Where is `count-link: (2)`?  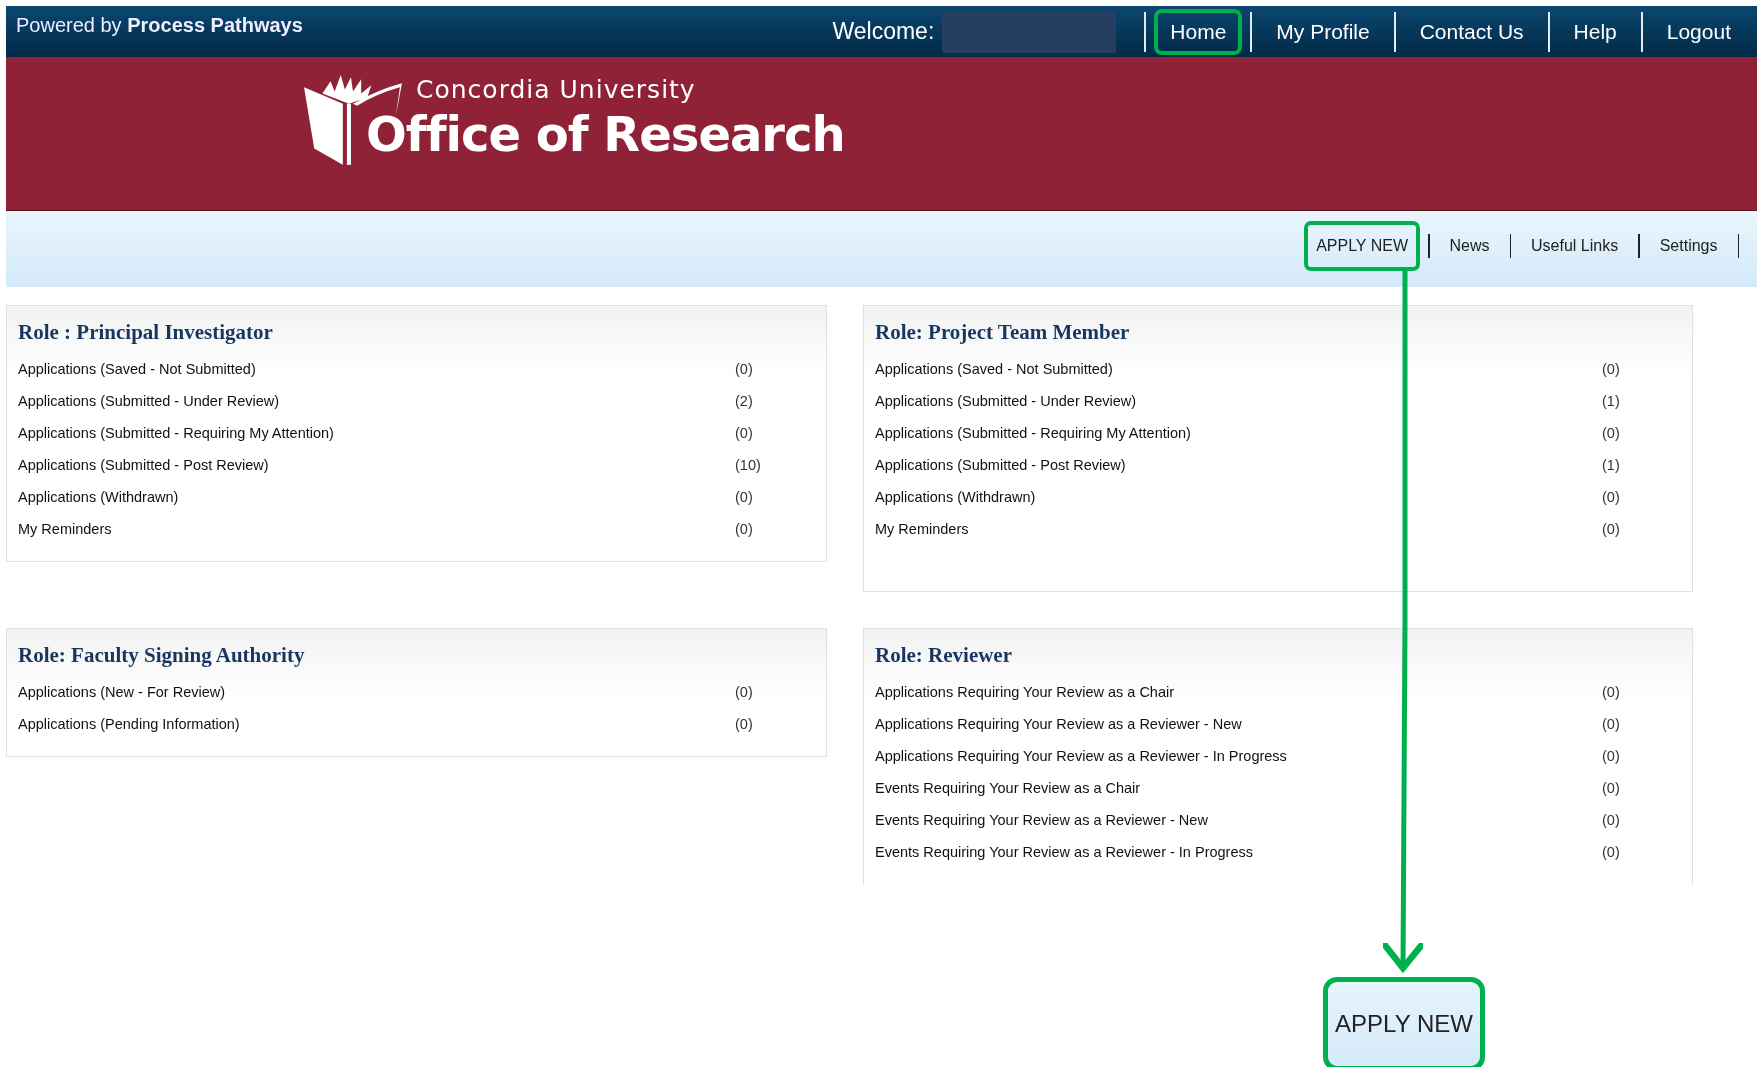
count-link: (2) is located at coordinates (744, 401).